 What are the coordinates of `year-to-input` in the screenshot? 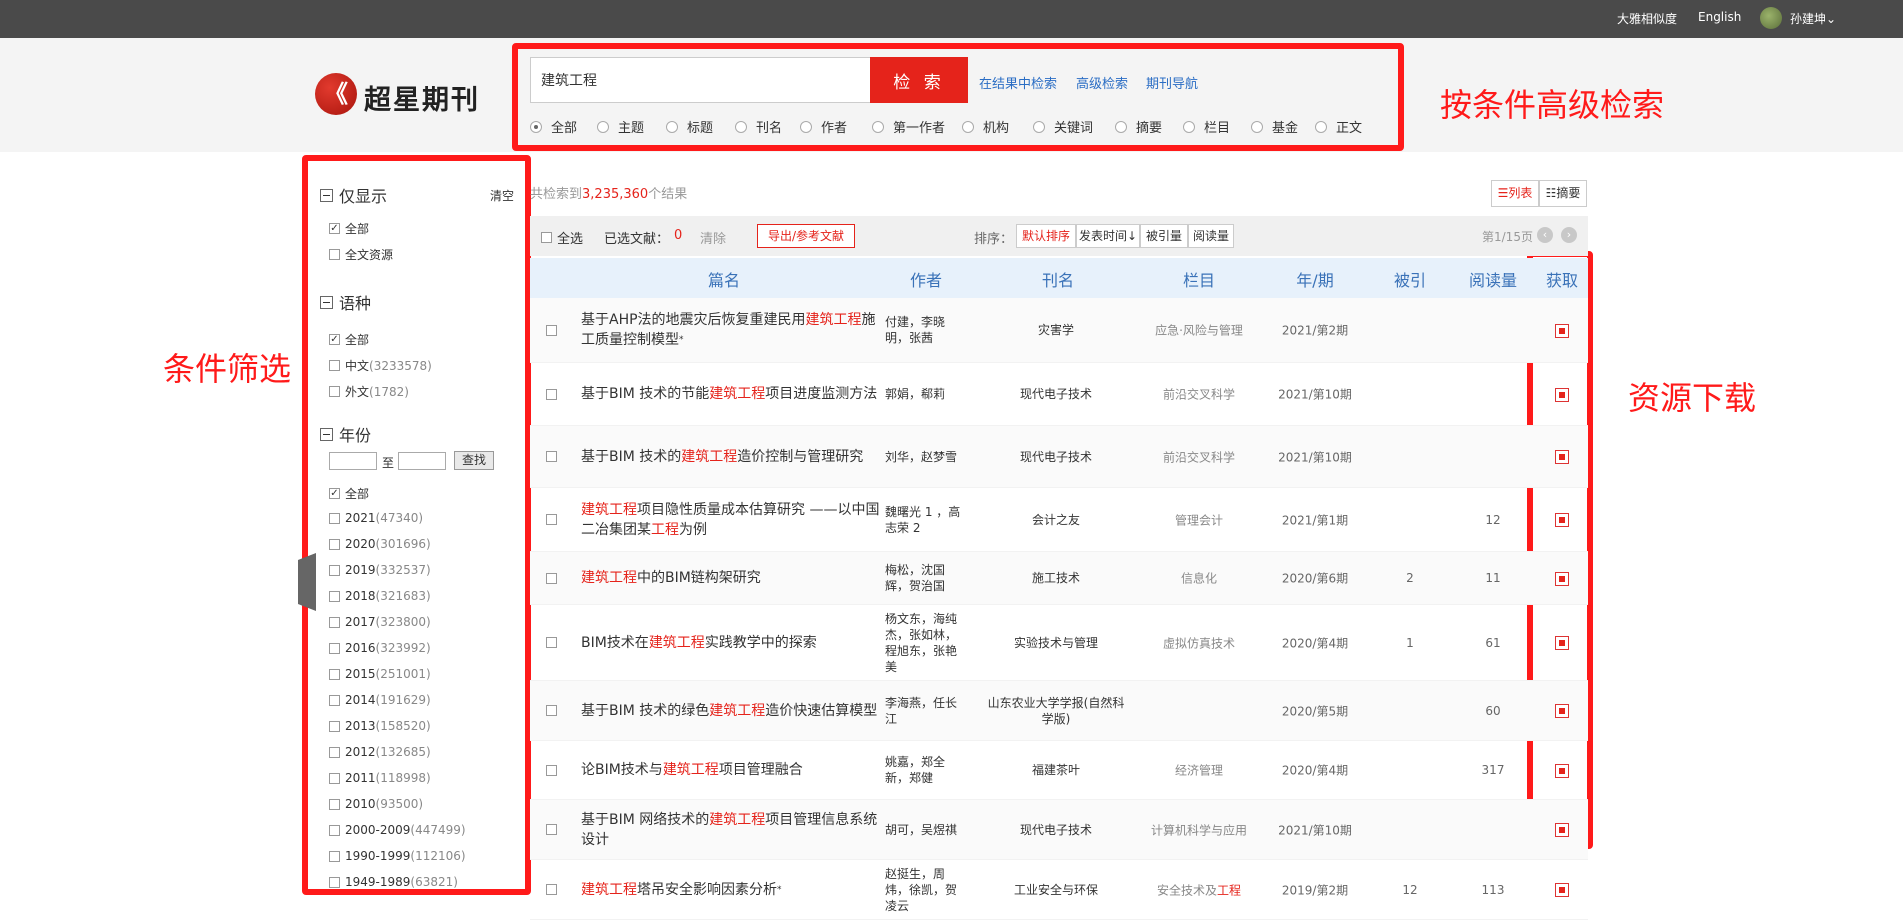 It's located at (422, 461).